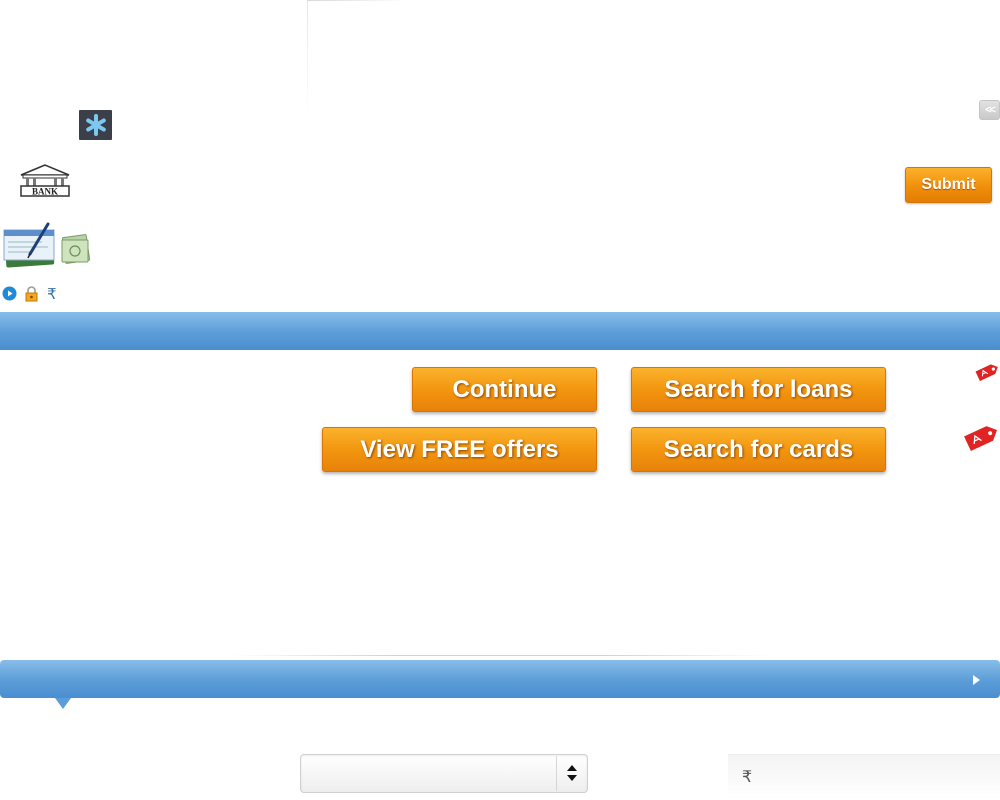 This screenshot has width=1000, height=800. I want to click on dropdown-separator, so click(556, 773).